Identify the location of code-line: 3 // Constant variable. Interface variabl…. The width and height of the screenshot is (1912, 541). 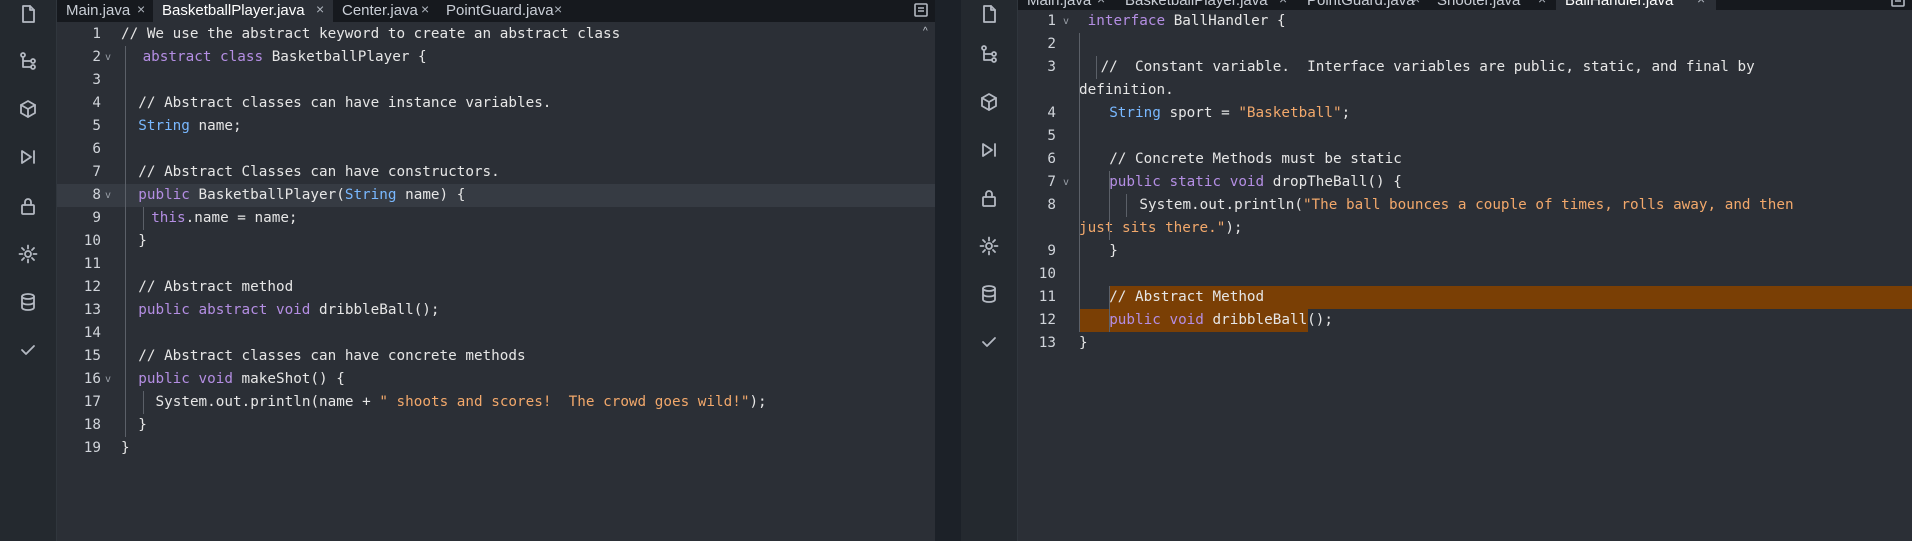
(1465, 67).